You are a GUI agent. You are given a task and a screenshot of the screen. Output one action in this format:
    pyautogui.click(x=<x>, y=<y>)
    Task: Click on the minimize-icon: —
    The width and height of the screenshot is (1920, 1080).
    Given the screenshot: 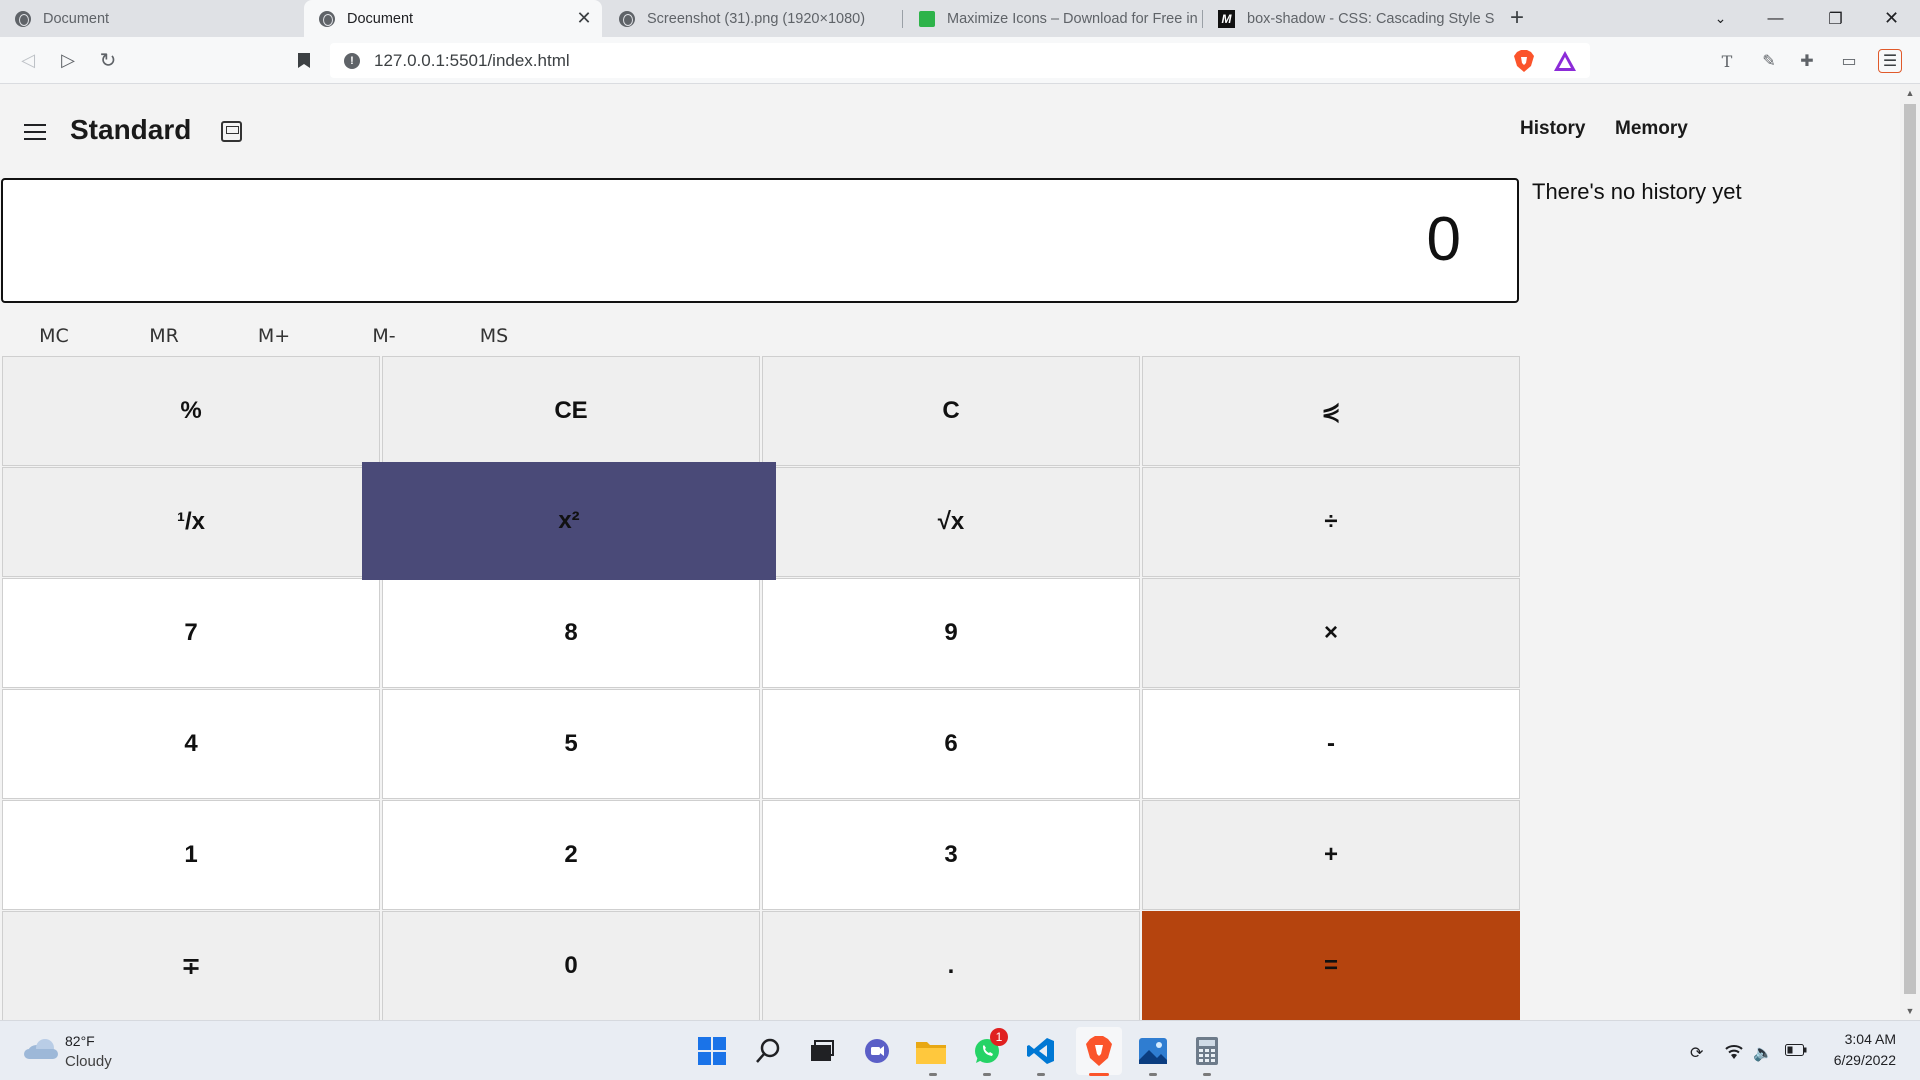 What is the action you would take?
    pyautogui.click(x=1775, y=18)
    